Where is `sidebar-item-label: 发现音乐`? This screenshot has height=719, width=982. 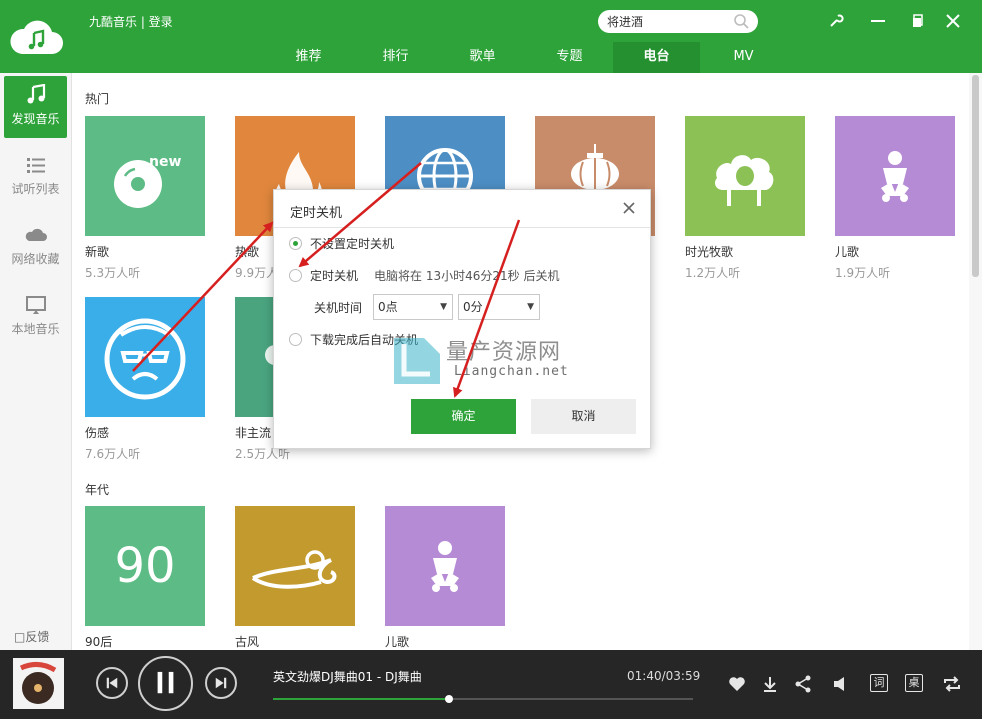
sidebar-item-label: 发现音乐 is located at coordinates (35, 119).